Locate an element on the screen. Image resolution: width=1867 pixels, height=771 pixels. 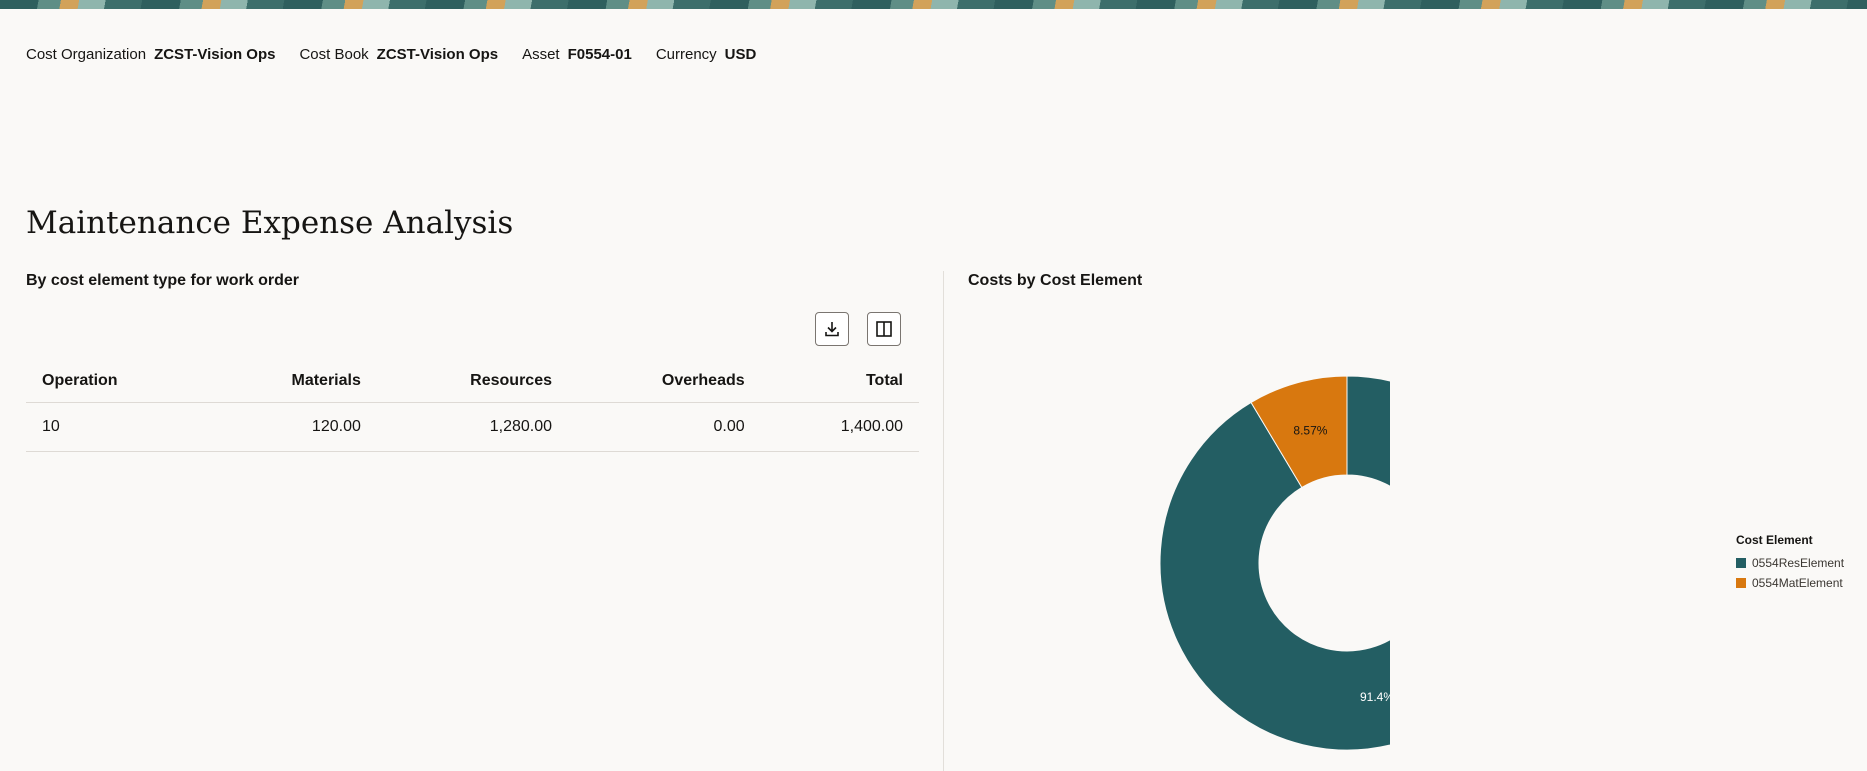
header-banner is located at coordinates (933, 4).